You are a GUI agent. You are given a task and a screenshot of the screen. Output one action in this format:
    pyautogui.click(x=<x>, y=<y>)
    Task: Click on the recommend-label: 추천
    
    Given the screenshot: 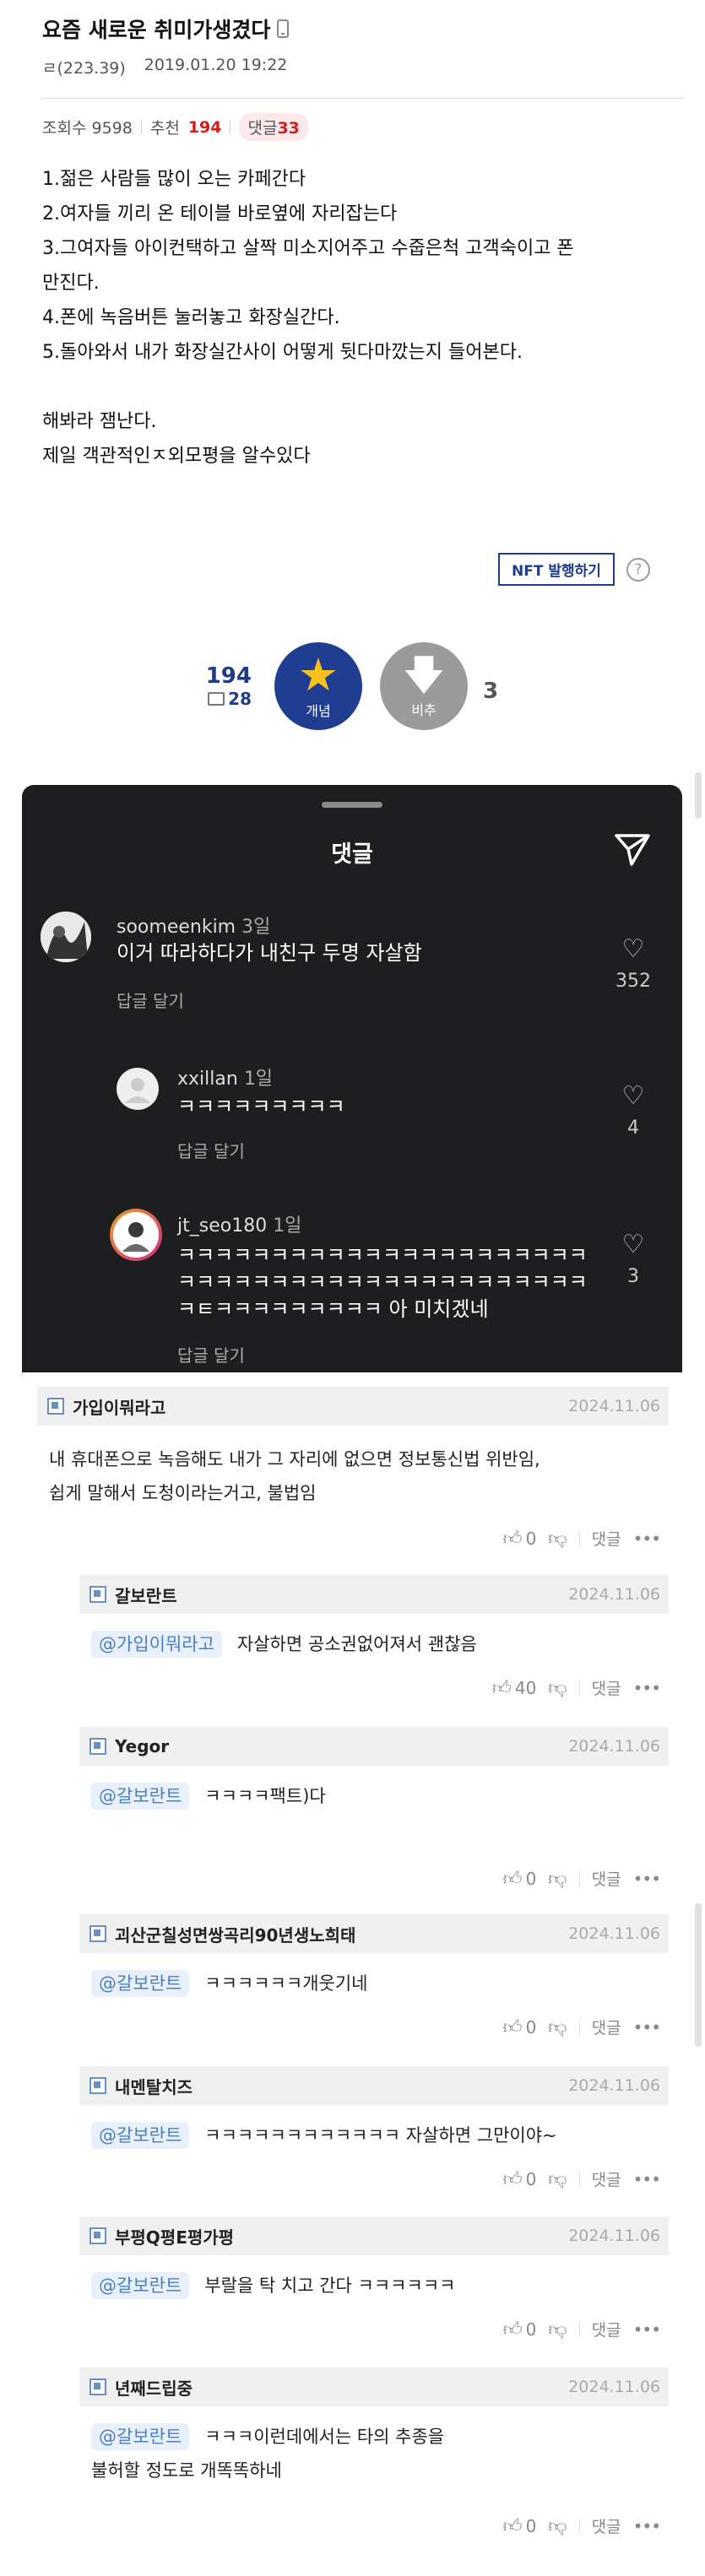 What is the action you would take?
    pyautogui.click(x=164, y=128)
    